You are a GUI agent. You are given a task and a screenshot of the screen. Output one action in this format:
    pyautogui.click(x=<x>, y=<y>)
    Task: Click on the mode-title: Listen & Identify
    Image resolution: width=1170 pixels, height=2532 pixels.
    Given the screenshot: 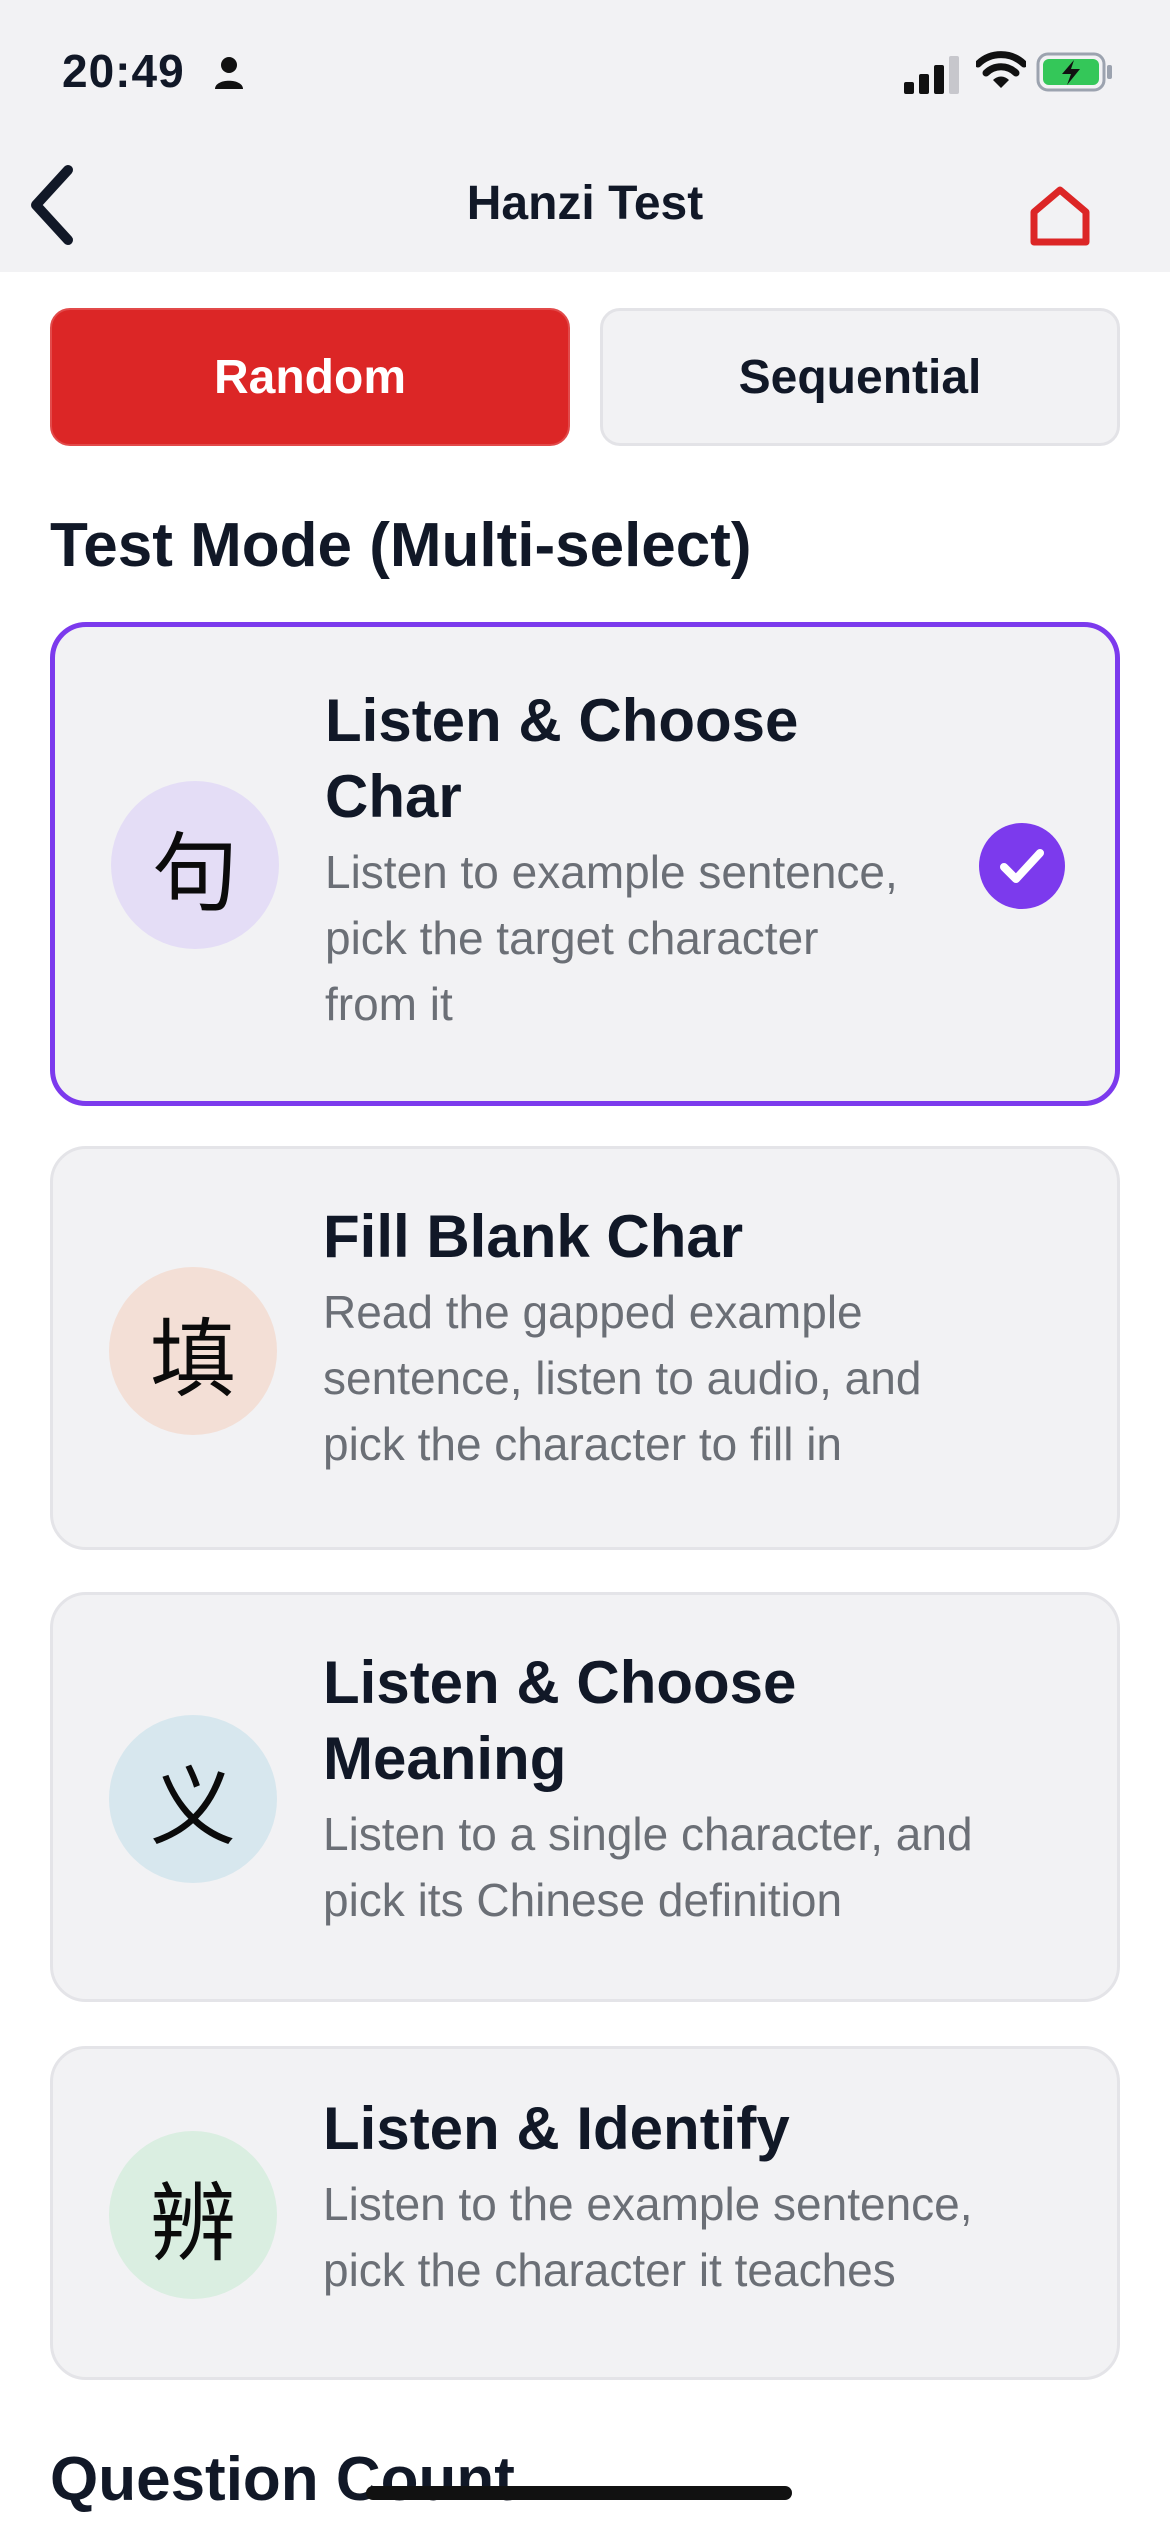 What is the action you would take?
    pyautogui.click(x=556, y=2128)
    